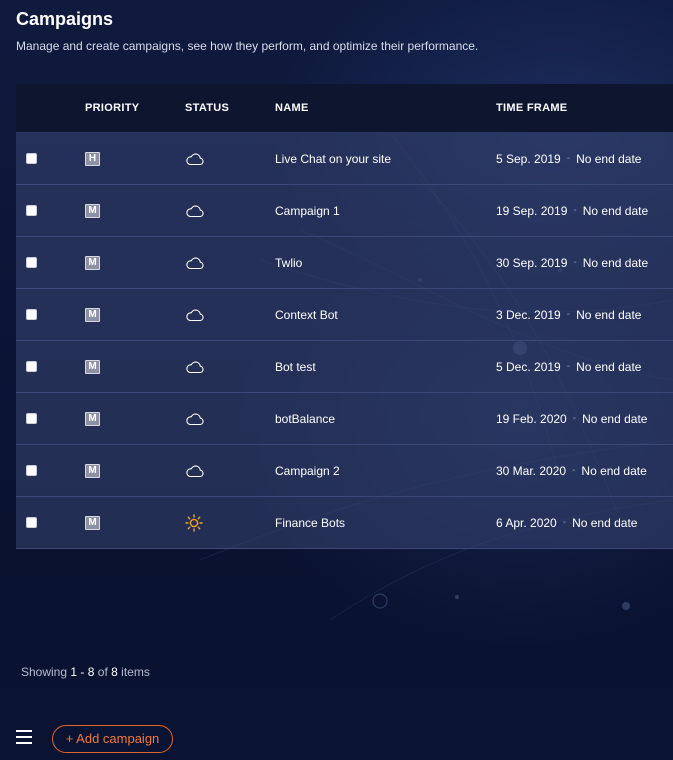 This screenshot has height=760, width=673. What do you see at coordinates (526, 522) in the screenshot?
I see `start-date: 6 Apr. 2020` at bounding box center [526, 522].